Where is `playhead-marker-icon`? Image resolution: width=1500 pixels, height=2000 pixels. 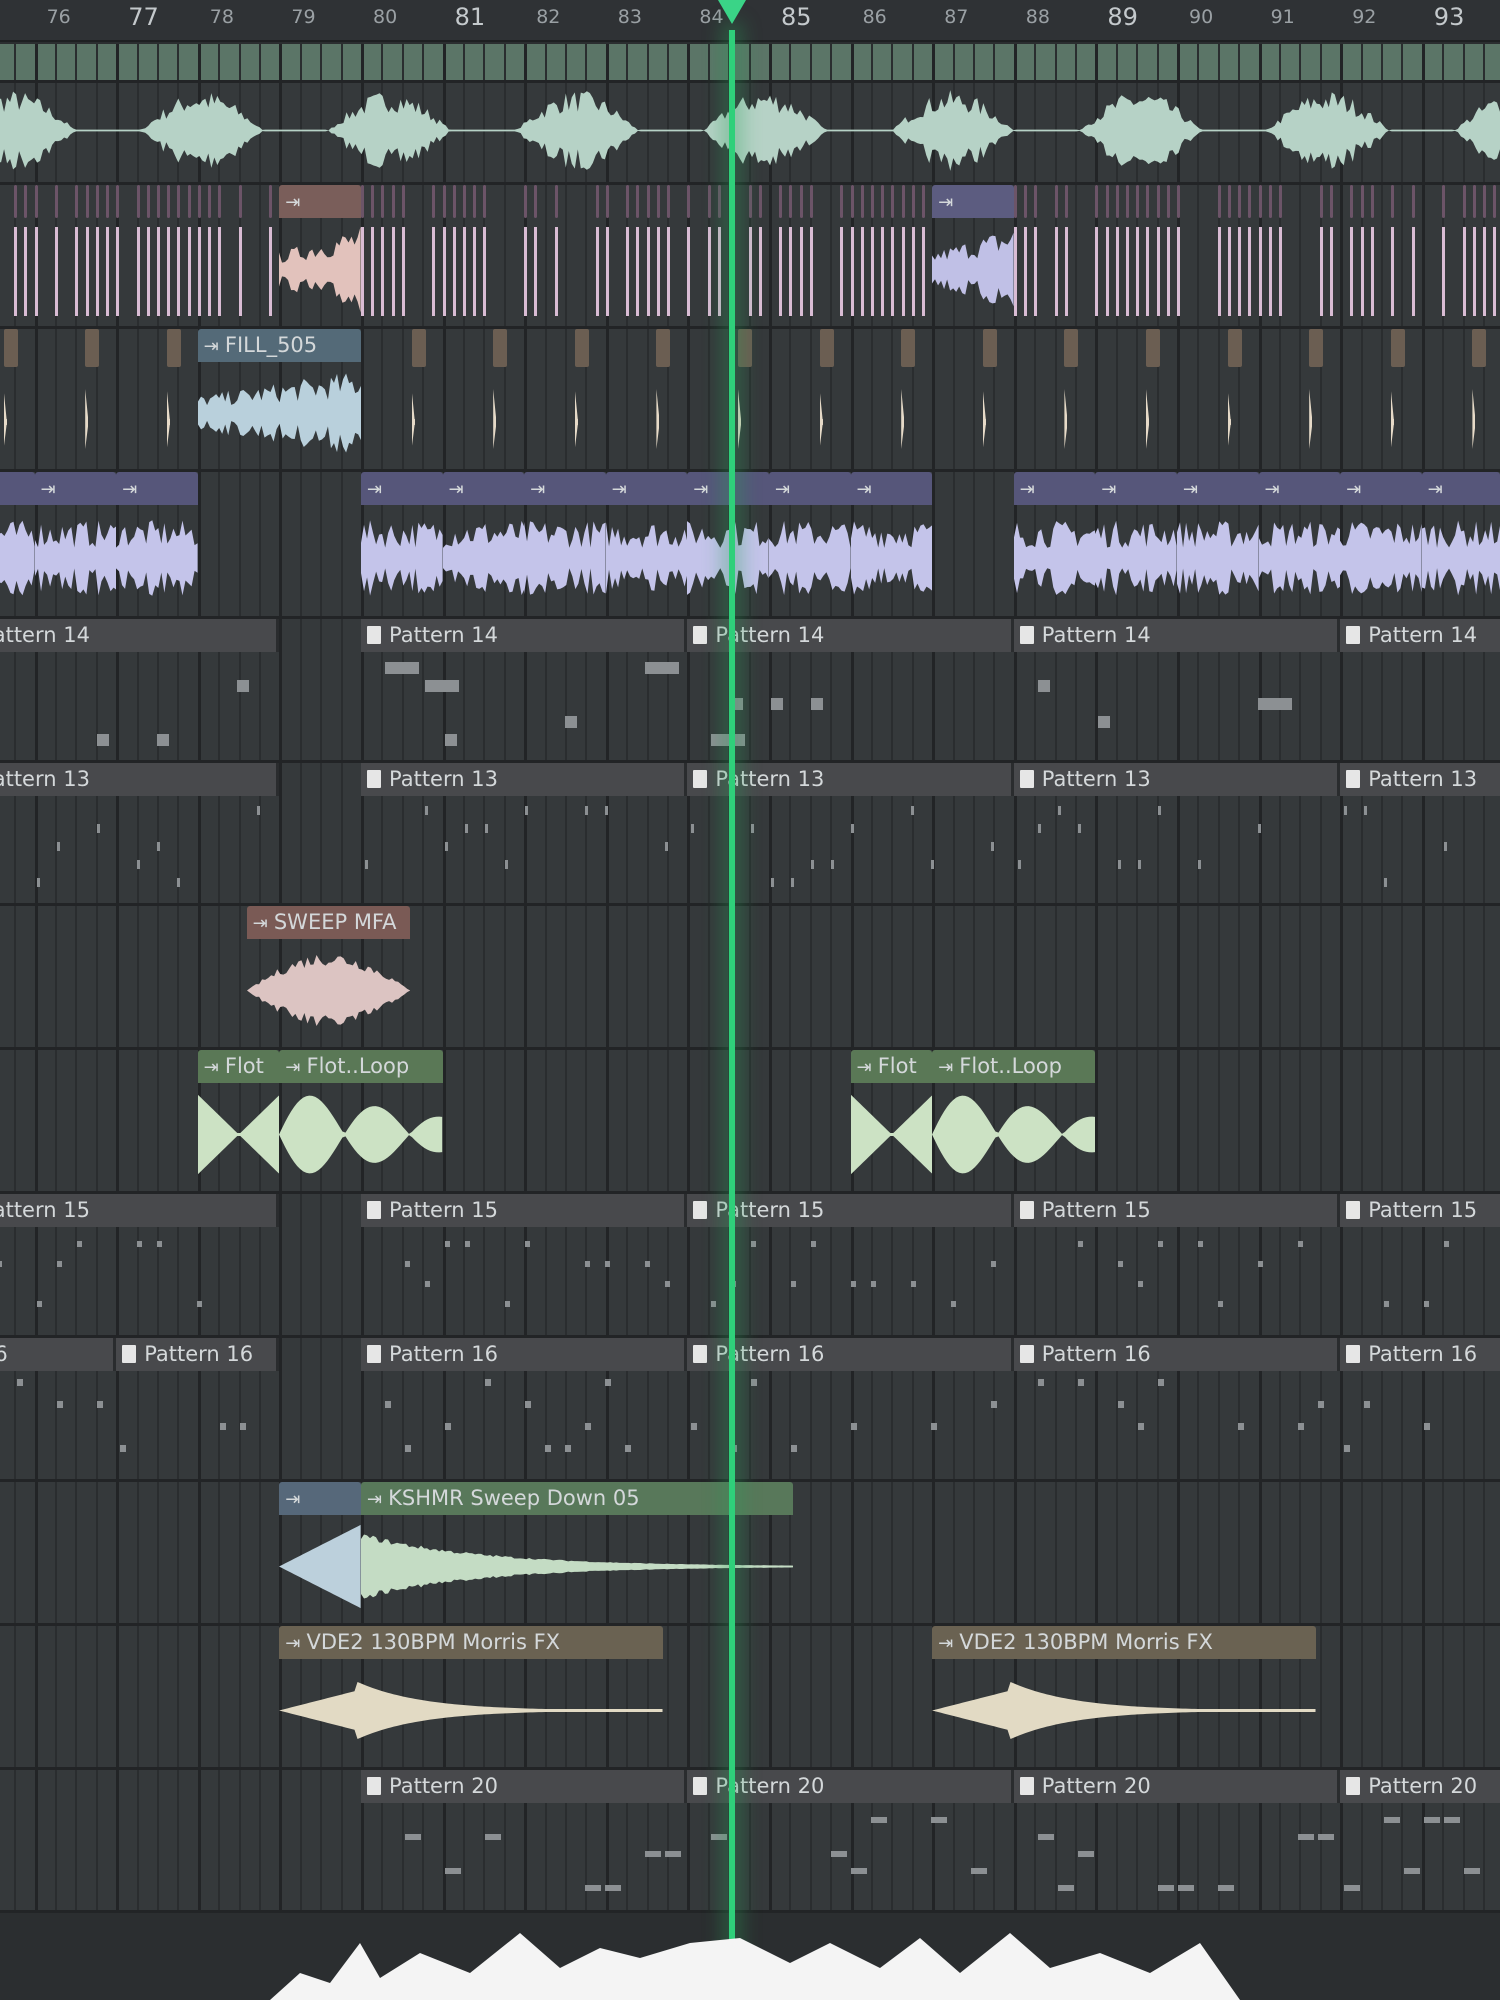 playhead-marker-icon is located at coordinates (732, 12).